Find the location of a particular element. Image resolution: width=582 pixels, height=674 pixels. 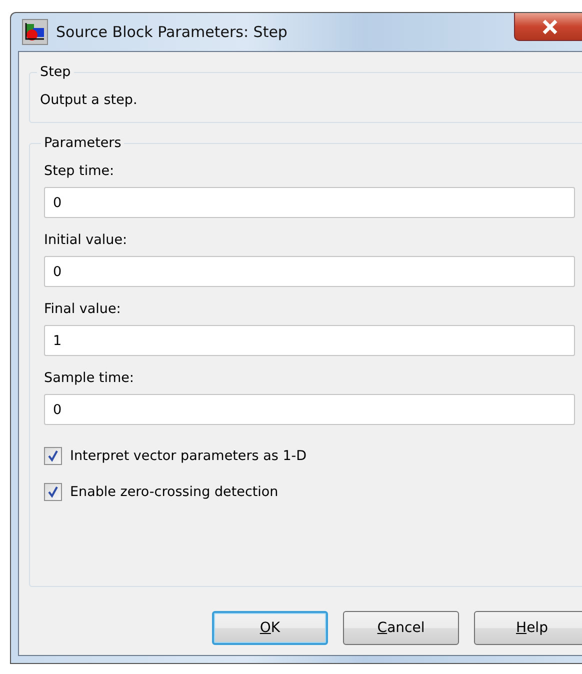

dialog-button: OK is located at coordinates (270, 628).